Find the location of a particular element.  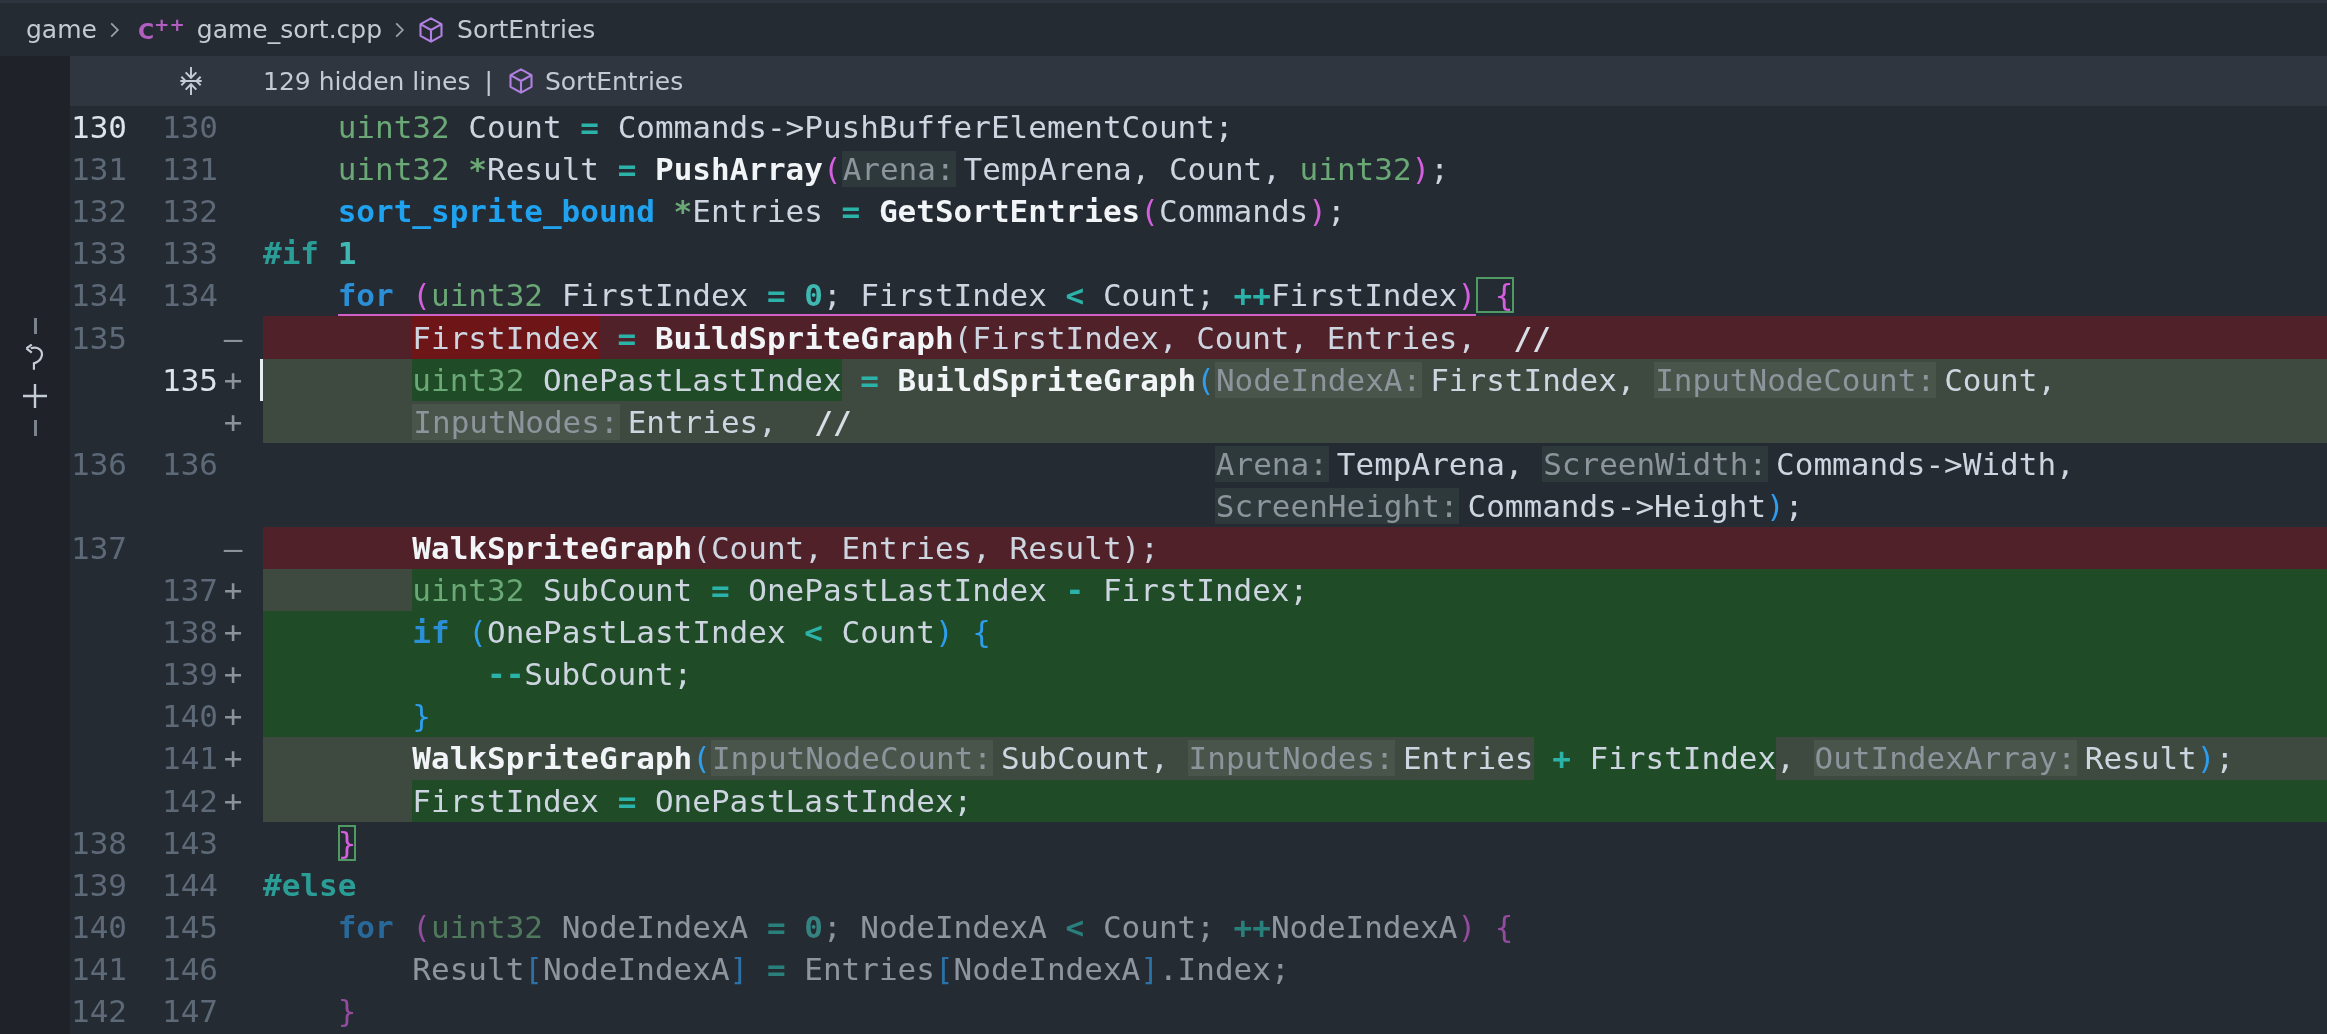

breadcrumb-item: SortEntries is located at coordinates (526, 29).